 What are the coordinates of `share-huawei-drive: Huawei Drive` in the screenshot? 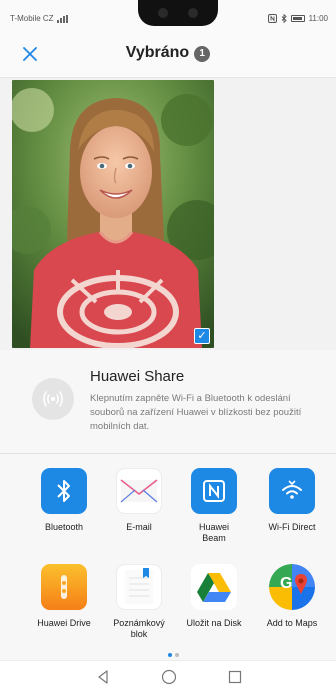 It's located at (64, 596).